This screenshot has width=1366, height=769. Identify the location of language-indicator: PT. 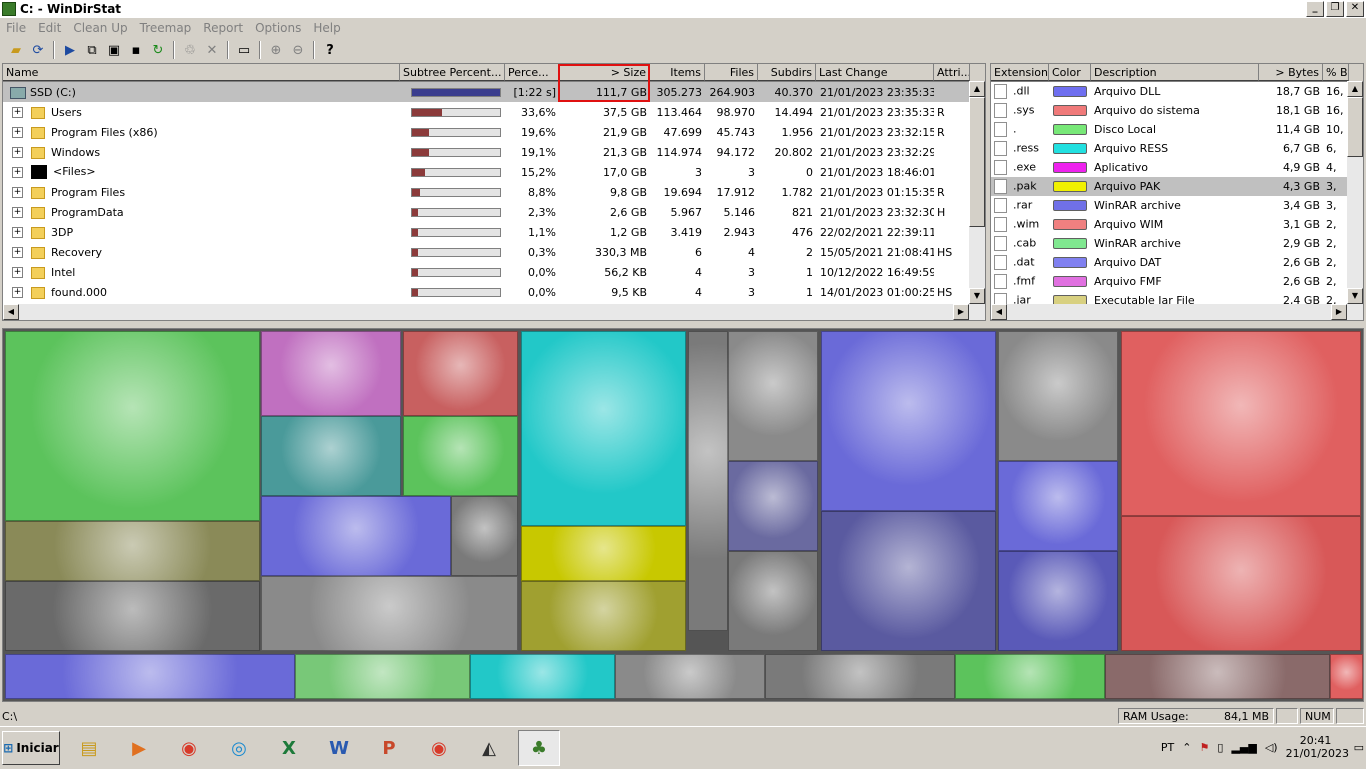
(1167, 747).